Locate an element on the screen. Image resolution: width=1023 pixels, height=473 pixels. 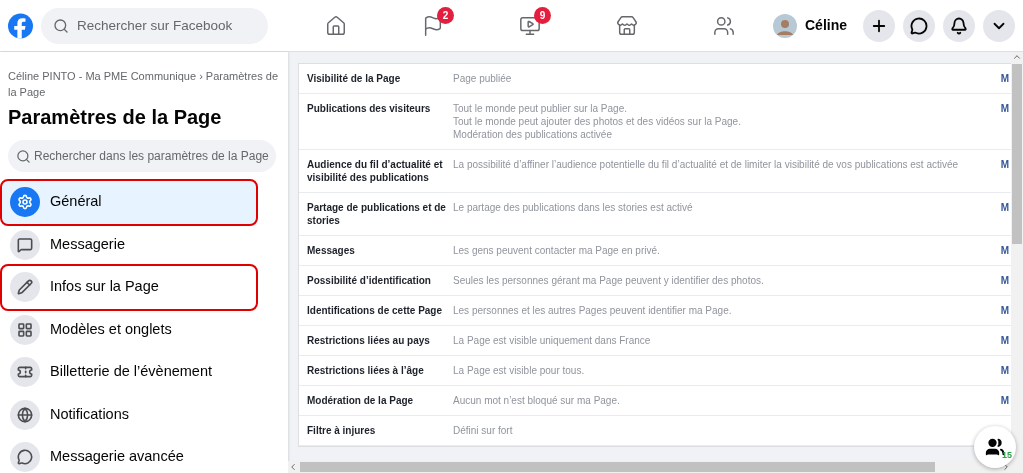
setting-value: Défini sur fort is located at coordinates (483, 430).